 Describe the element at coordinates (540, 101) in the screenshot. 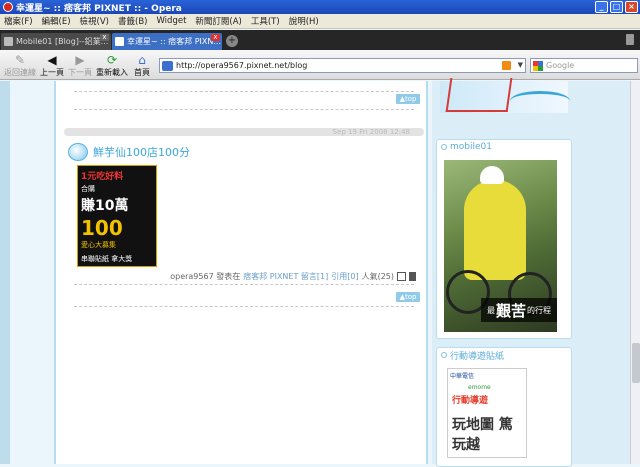

I see `map-wave` at that location.